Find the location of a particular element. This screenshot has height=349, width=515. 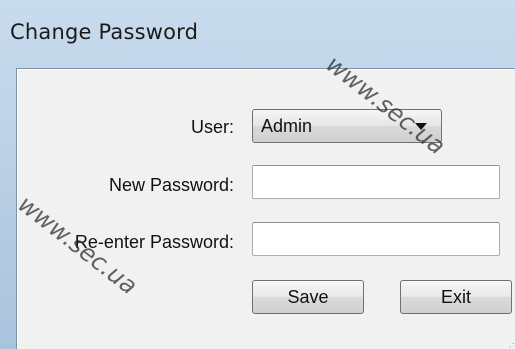

exit-button: Exit is located at coordinates (456, 297).